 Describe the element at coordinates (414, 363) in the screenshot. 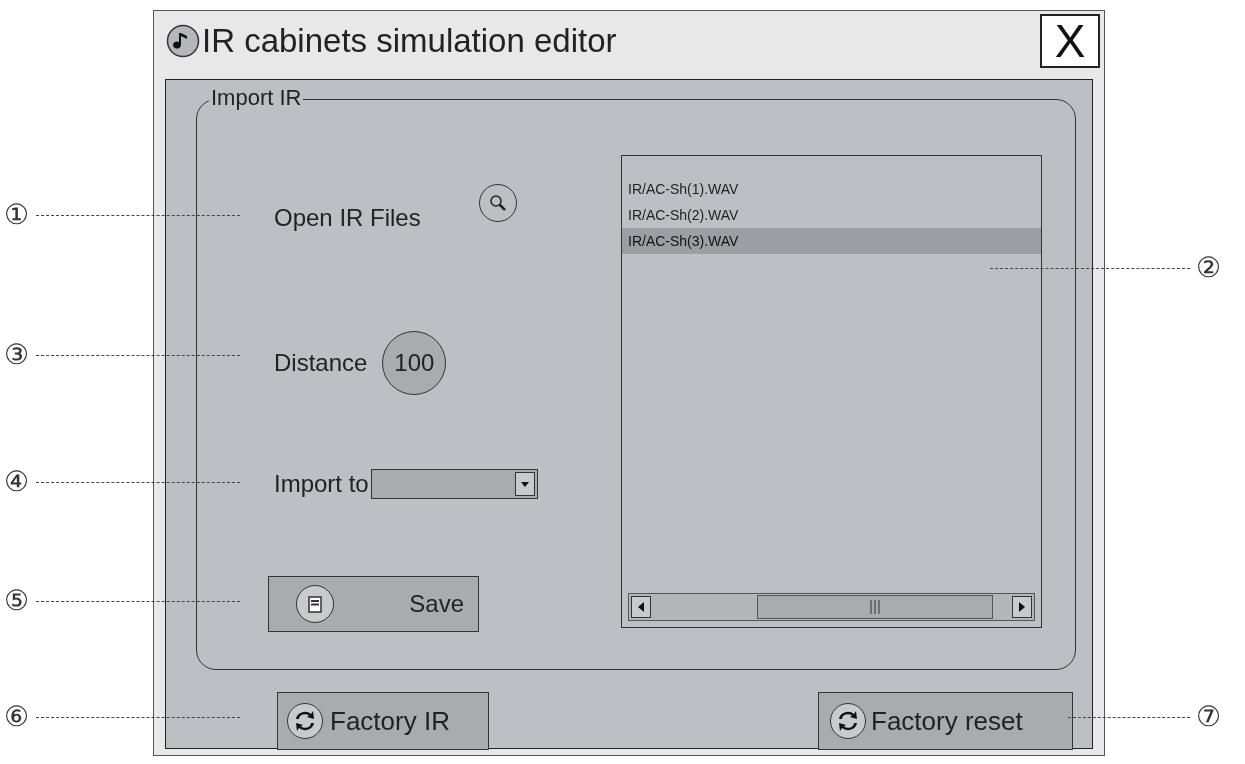

I see `distance-knob: 100` at that location.